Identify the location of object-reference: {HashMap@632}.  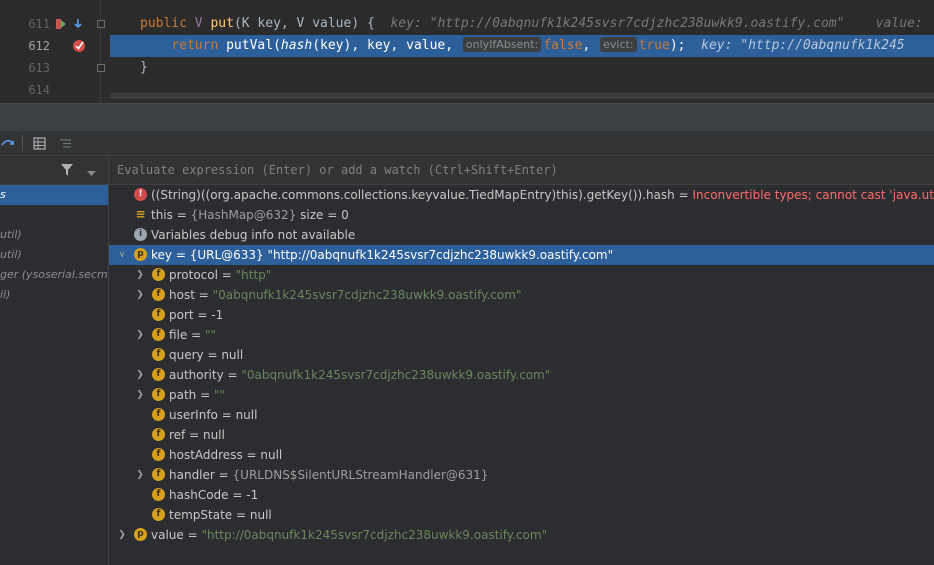
(243, 215).